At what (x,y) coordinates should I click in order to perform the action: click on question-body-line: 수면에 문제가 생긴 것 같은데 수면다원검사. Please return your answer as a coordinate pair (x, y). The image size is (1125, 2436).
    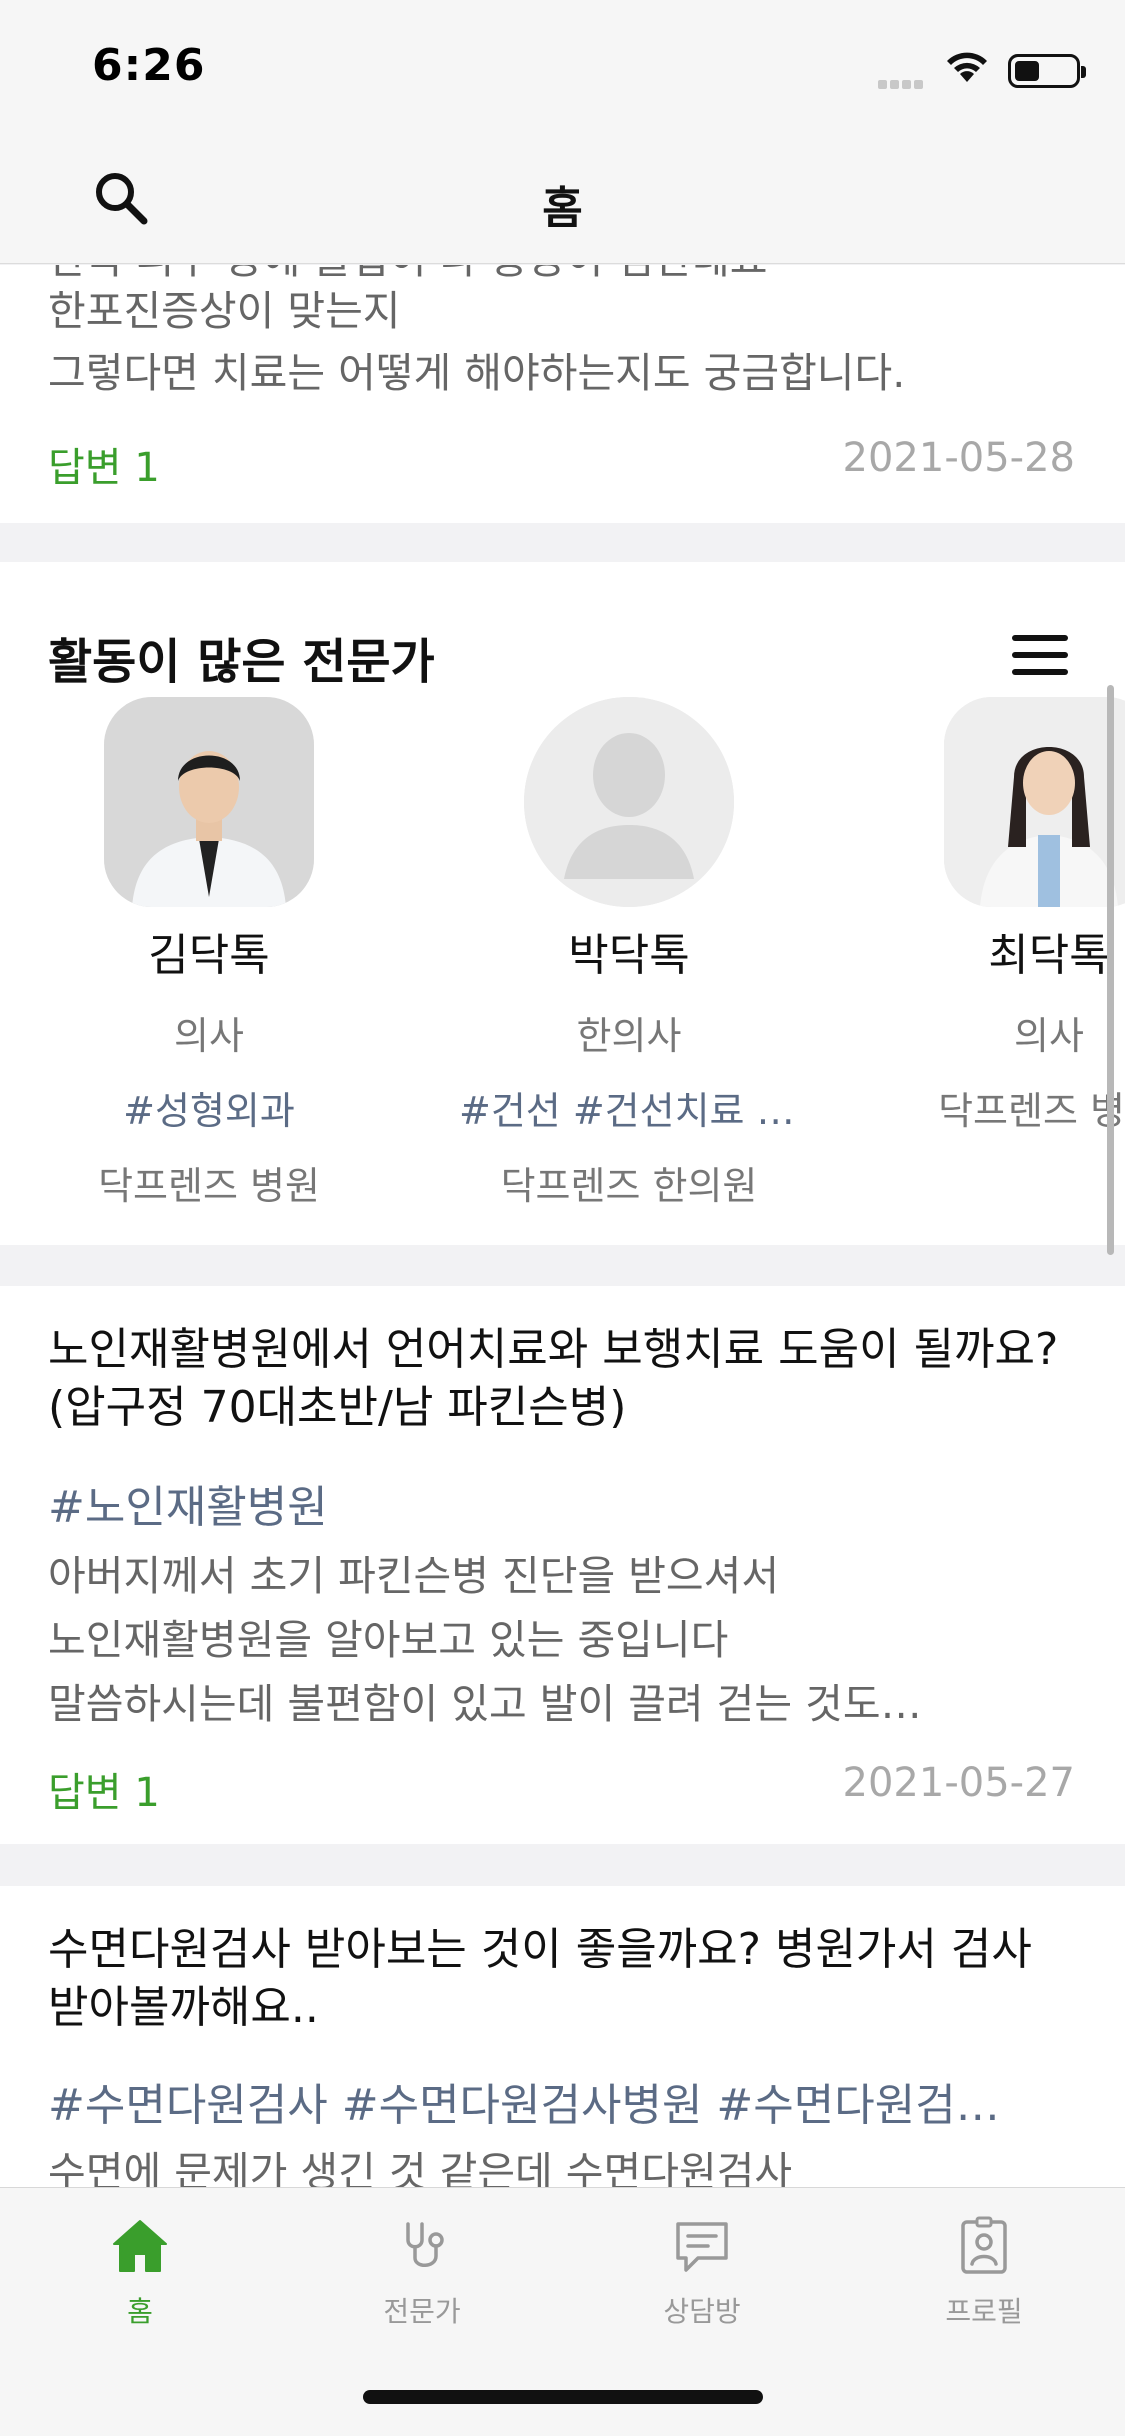
    Looking at the image, I should click on (420, 2167).